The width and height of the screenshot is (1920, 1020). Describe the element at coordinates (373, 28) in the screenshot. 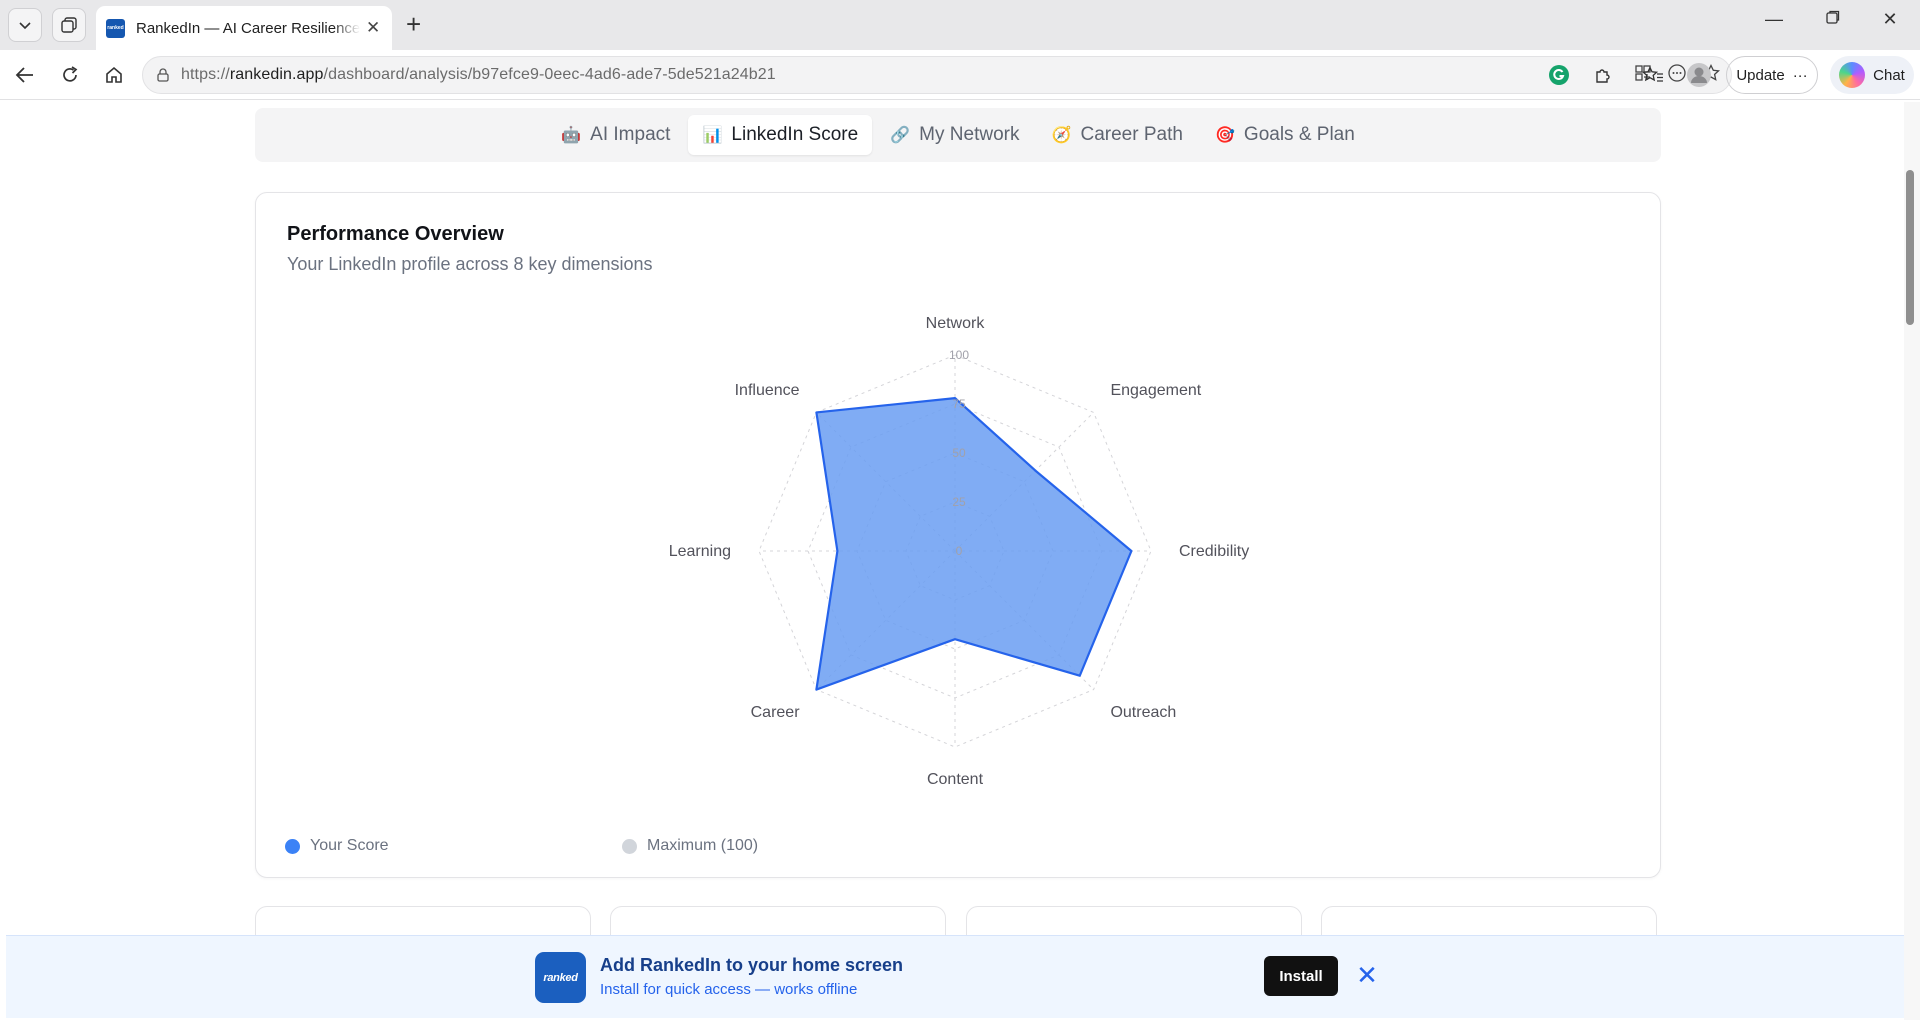

I see `close-tab-icon: ✕` at that location.